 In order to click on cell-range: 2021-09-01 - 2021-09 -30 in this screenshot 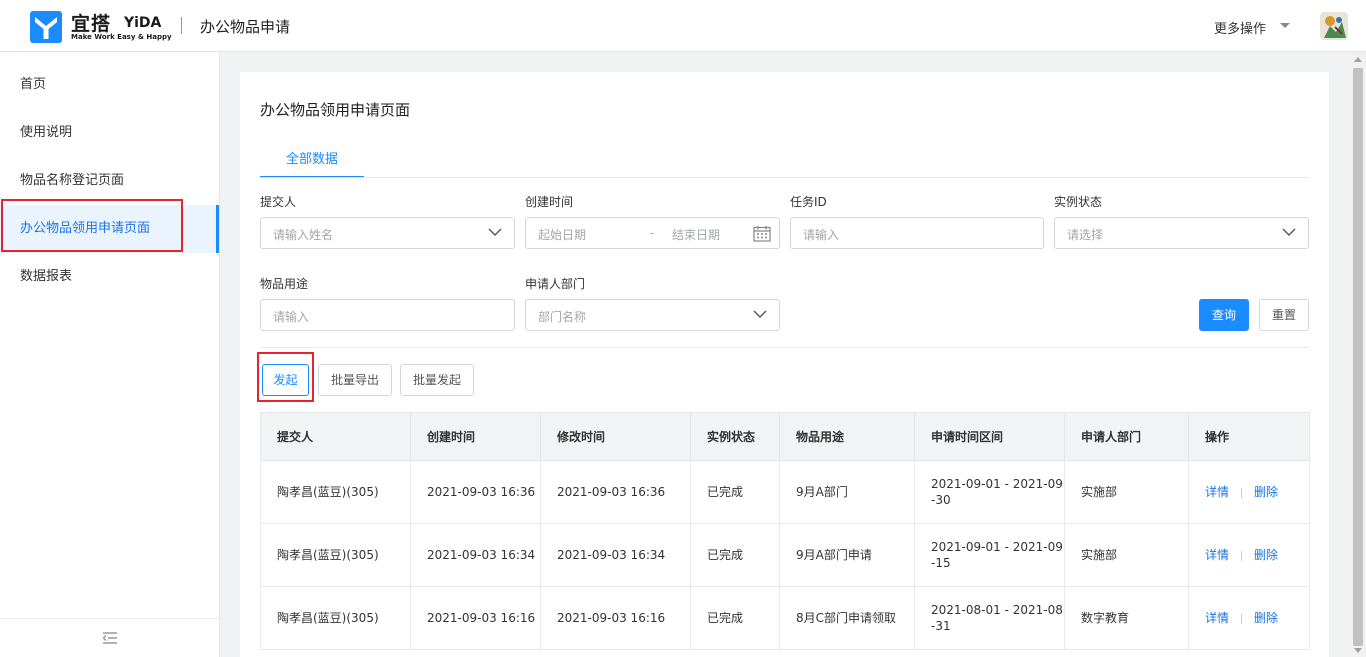, I will do `click(989, 492)`.